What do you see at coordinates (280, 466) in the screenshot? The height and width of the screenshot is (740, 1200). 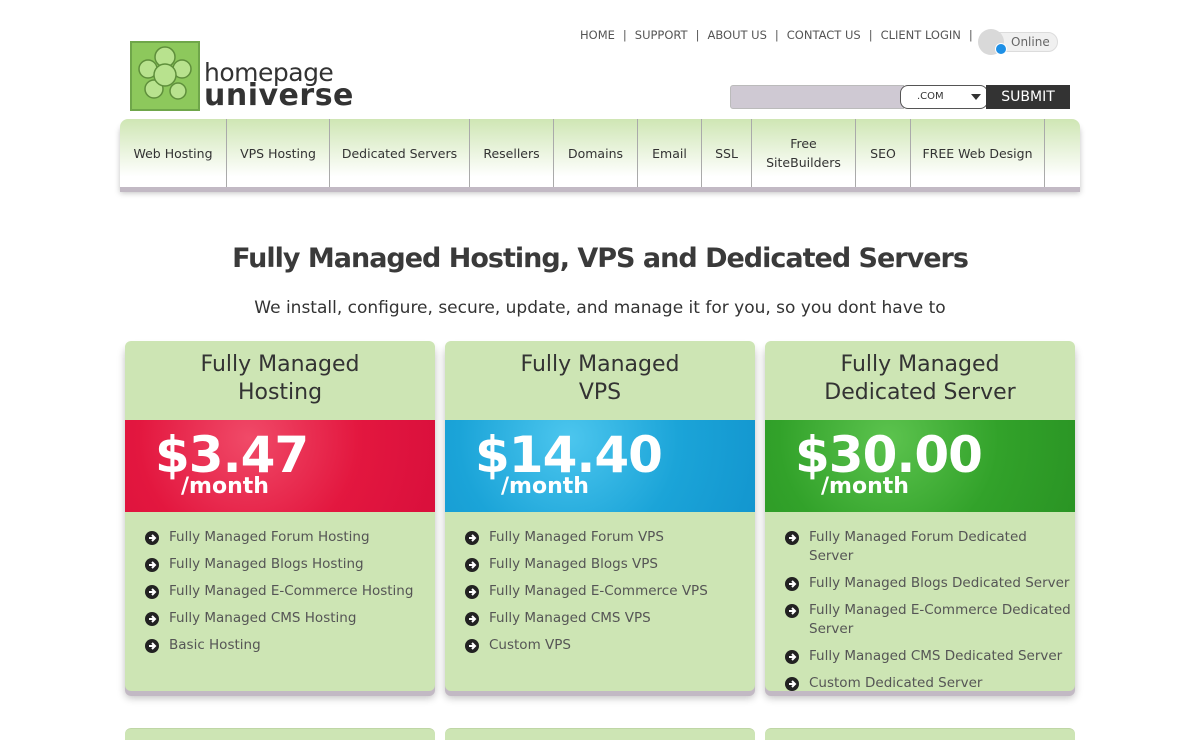 I see `price-band: $3.47 /month` at bounding box center [280, 466].